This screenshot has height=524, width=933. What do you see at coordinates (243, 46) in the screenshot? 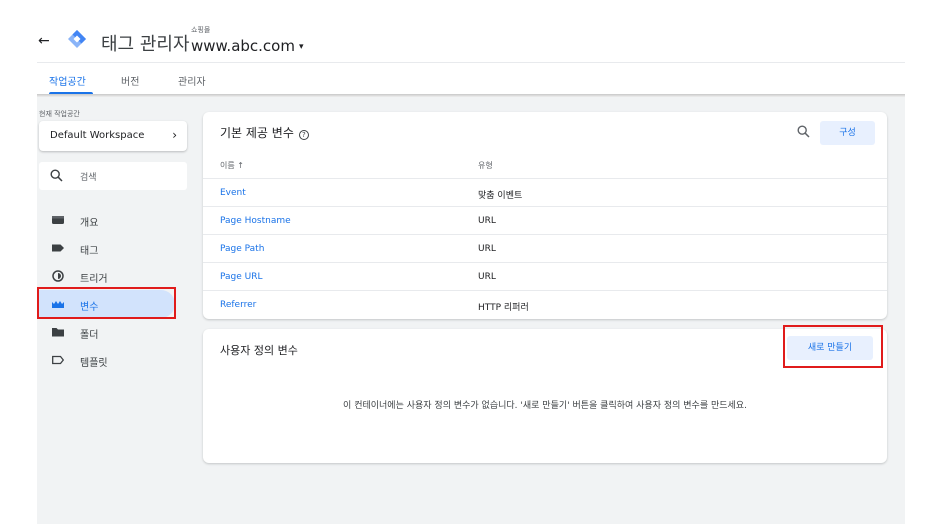
I see `container-name: www.abc.com` at bounding box center [243, 46].